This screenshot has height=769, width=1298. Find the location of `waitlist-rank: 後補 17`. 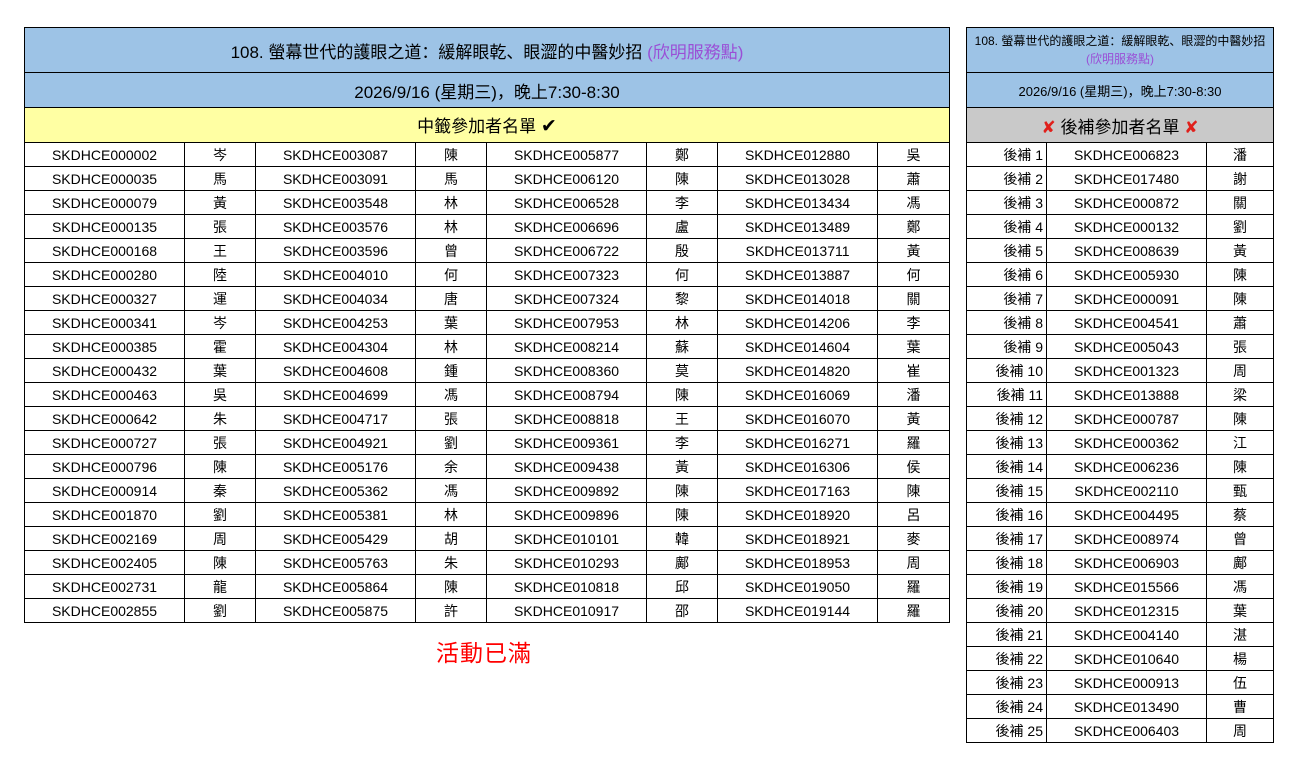

waitlist-rank: 後補 17 is located at coordinates (1006, 538).